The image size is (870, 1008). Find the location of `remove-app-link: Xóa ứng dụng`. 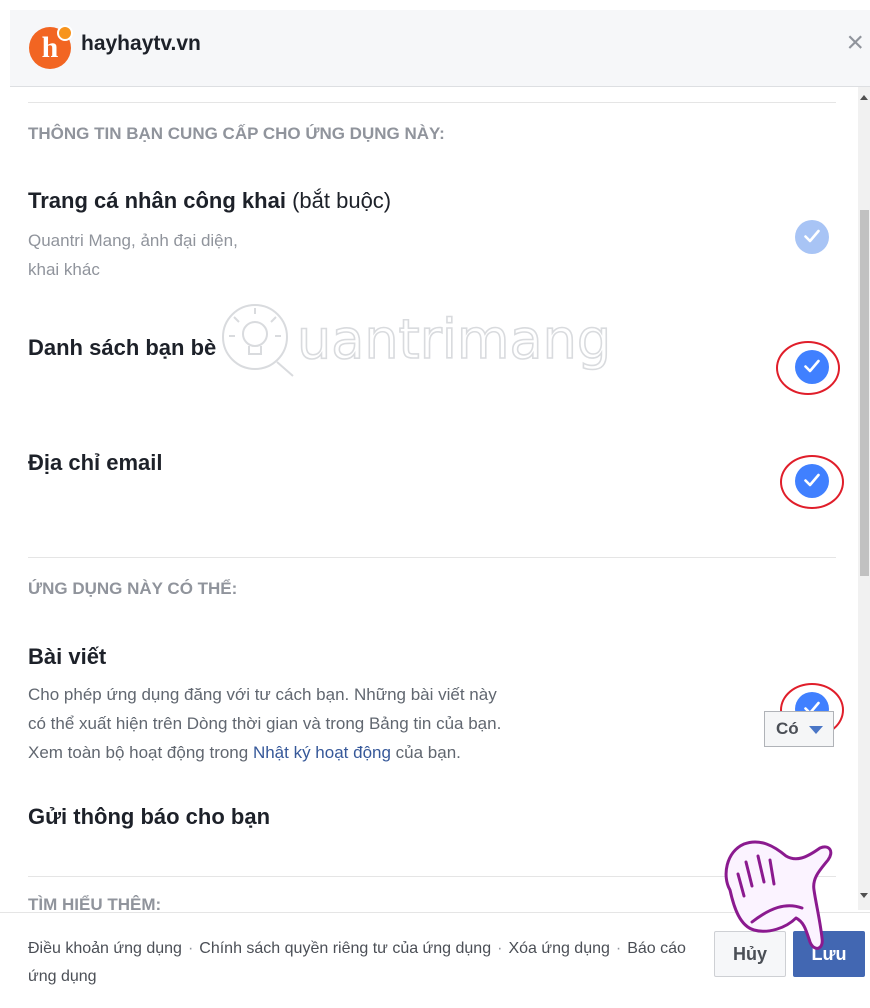

remove-app-link: Xóa ứng dụng is located at coordinates (558, 948).